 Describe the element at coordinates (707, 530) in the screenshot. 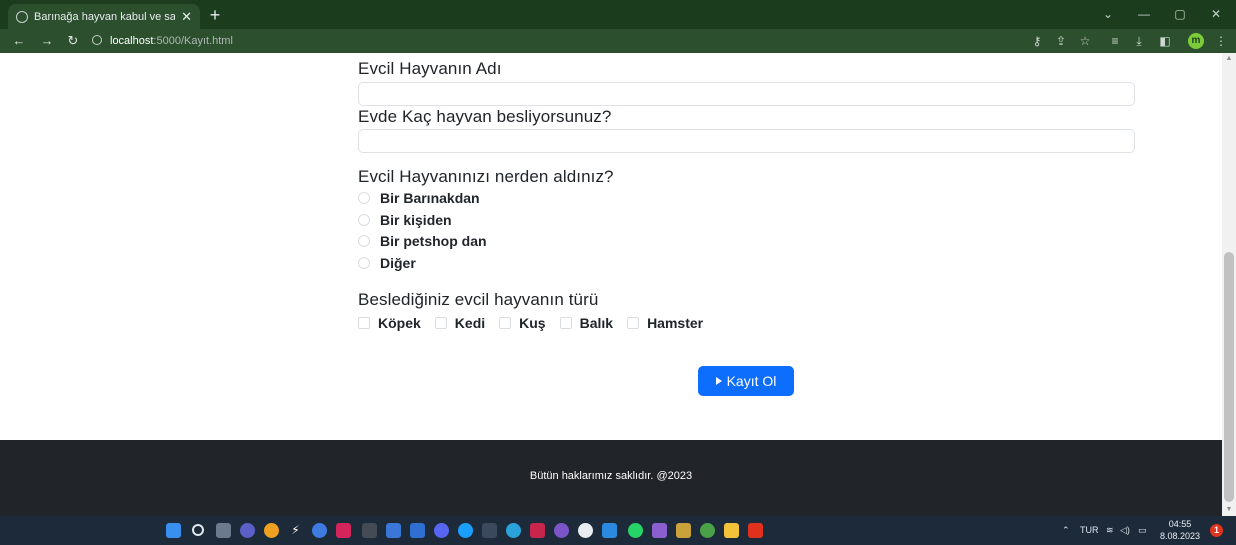

I see `chrome-icon` at that location.